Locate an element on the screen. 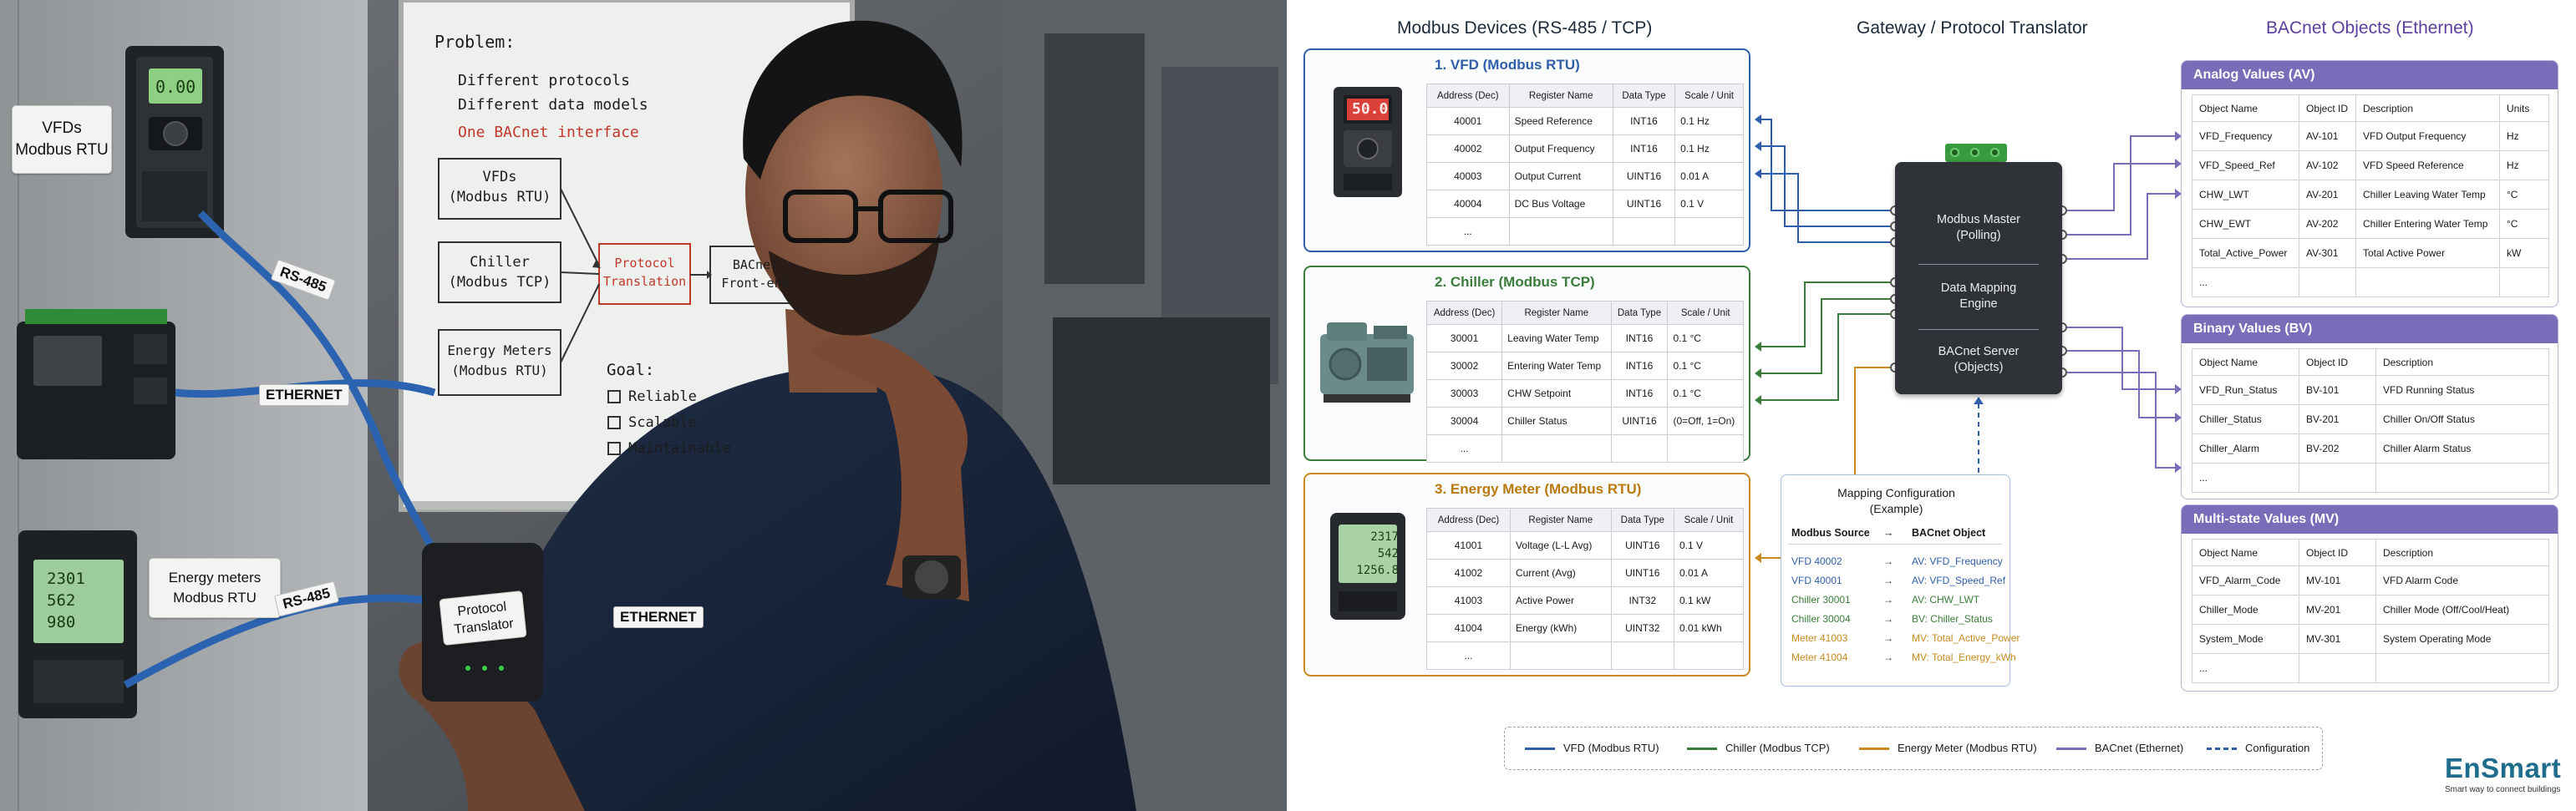 The width and height of the screenshot is (2576, 811). cell: BV-202 is located at coordinates (2337, 448).